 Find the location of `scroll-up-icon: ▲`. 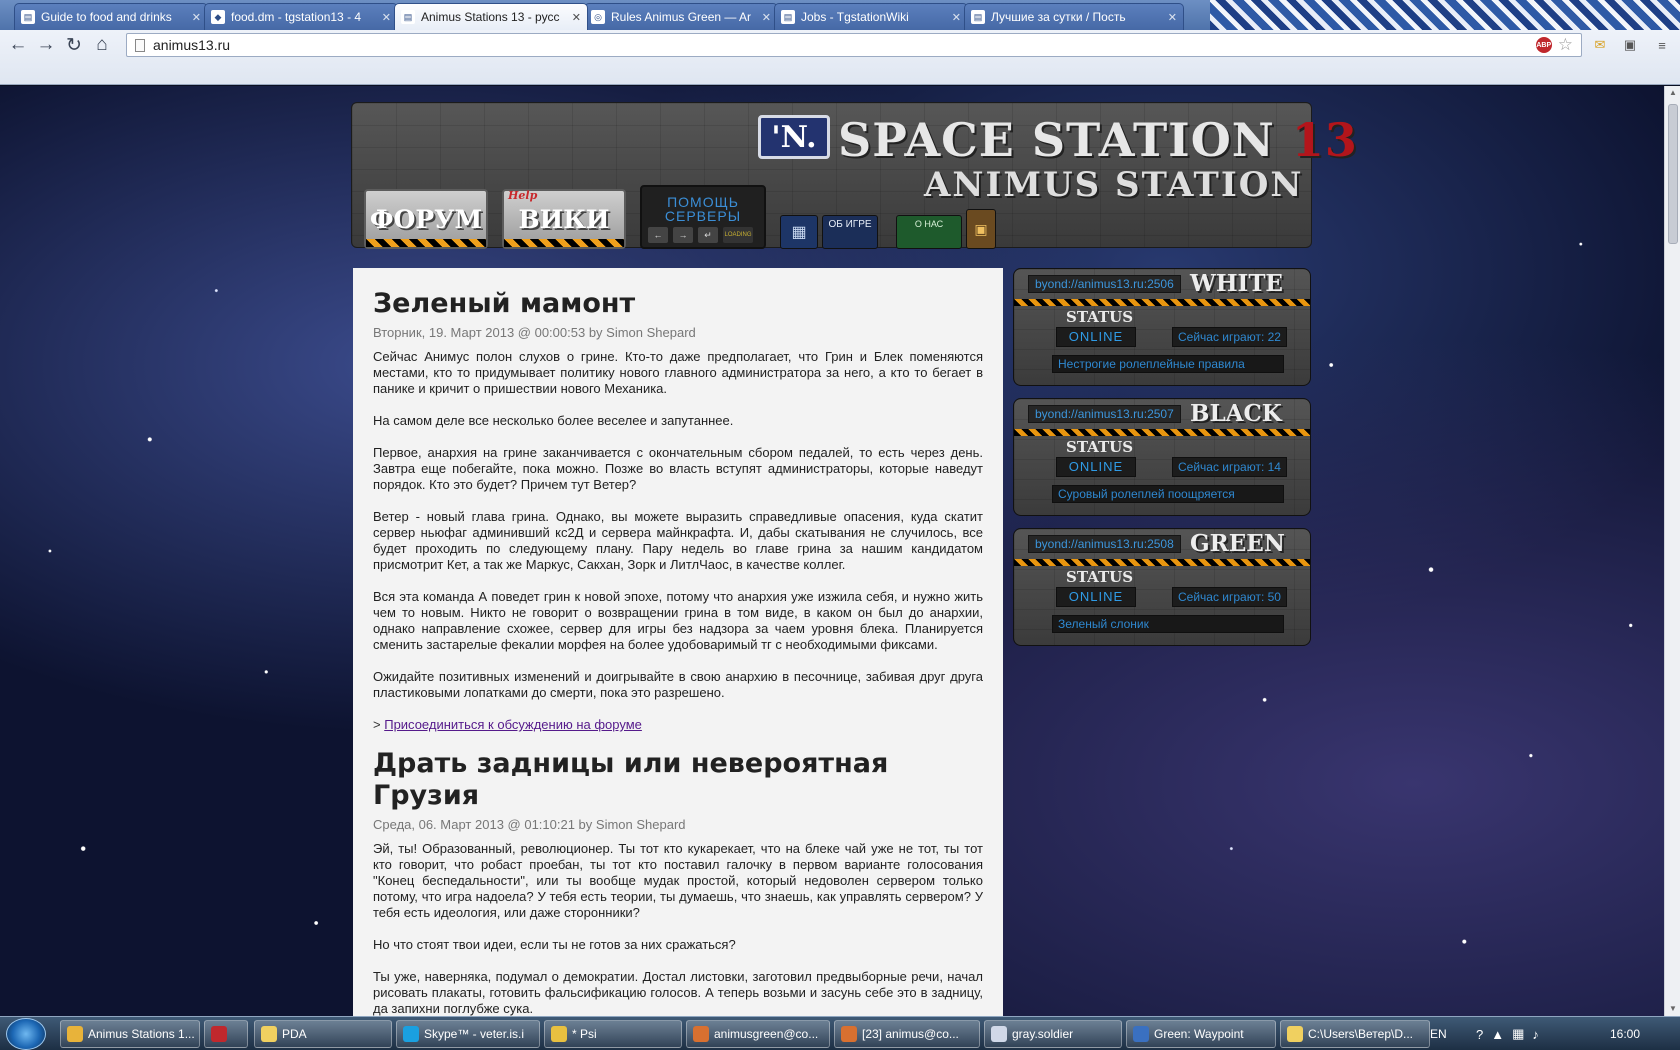

scroll-up-icon: ▲ is located at coordinates (1672, 93).